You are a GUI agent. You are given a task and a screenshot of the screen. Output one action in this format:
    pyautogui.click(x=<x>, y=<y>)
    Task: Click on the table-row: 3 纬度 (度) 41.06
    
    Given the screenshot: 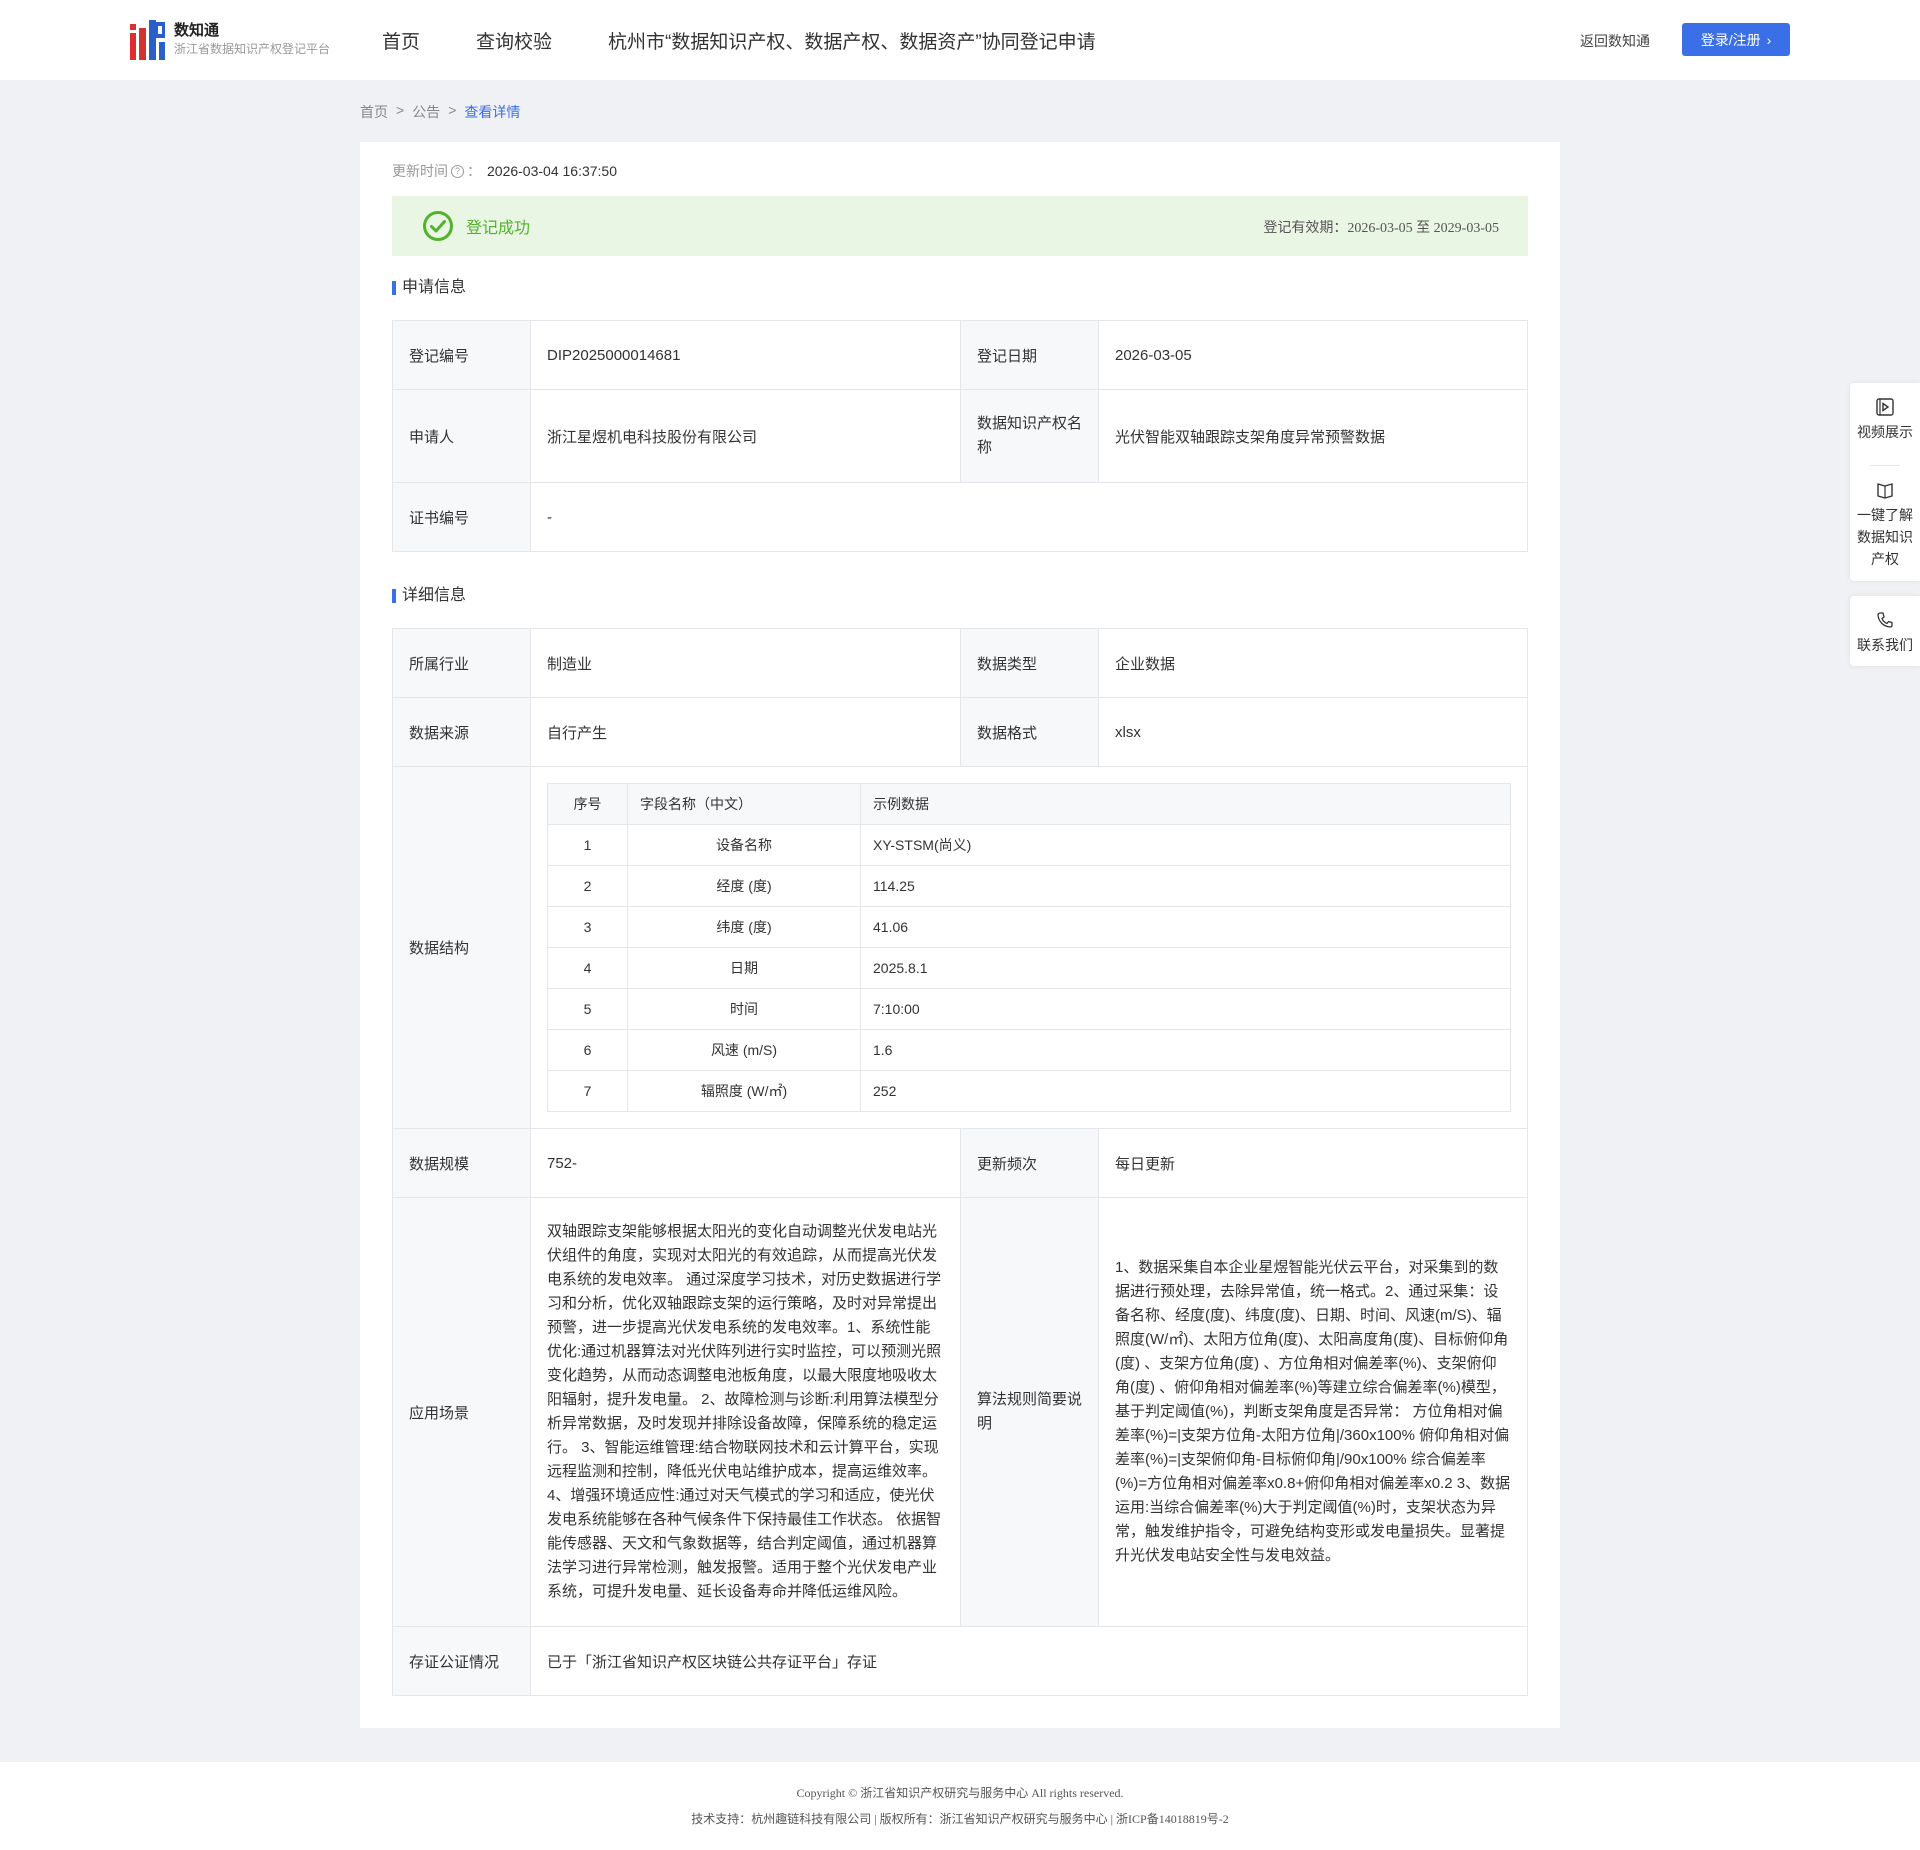 What is the action you would take?
    pyautogui.click(x=1029, y=927)
    